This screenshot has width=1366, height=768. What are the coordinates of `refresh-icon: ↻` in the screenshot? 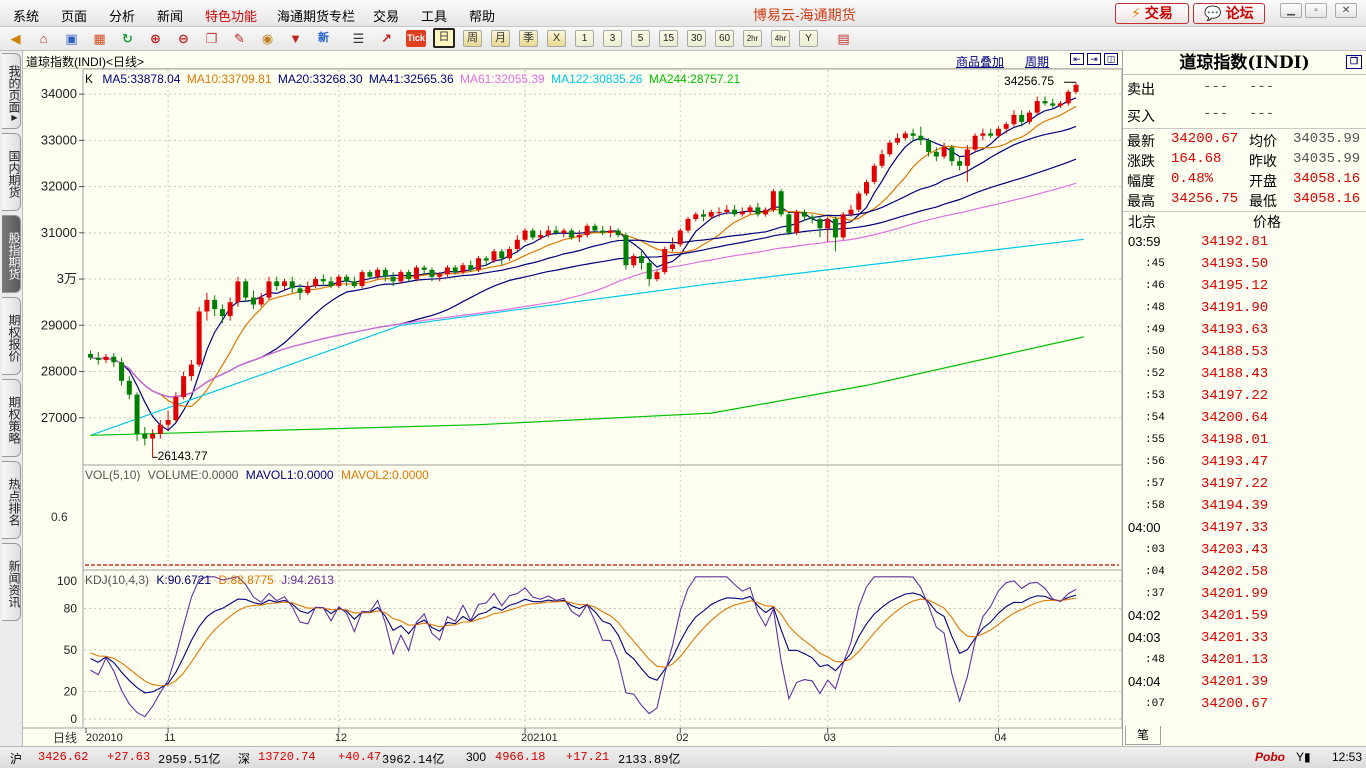 It's located at (127, 38).